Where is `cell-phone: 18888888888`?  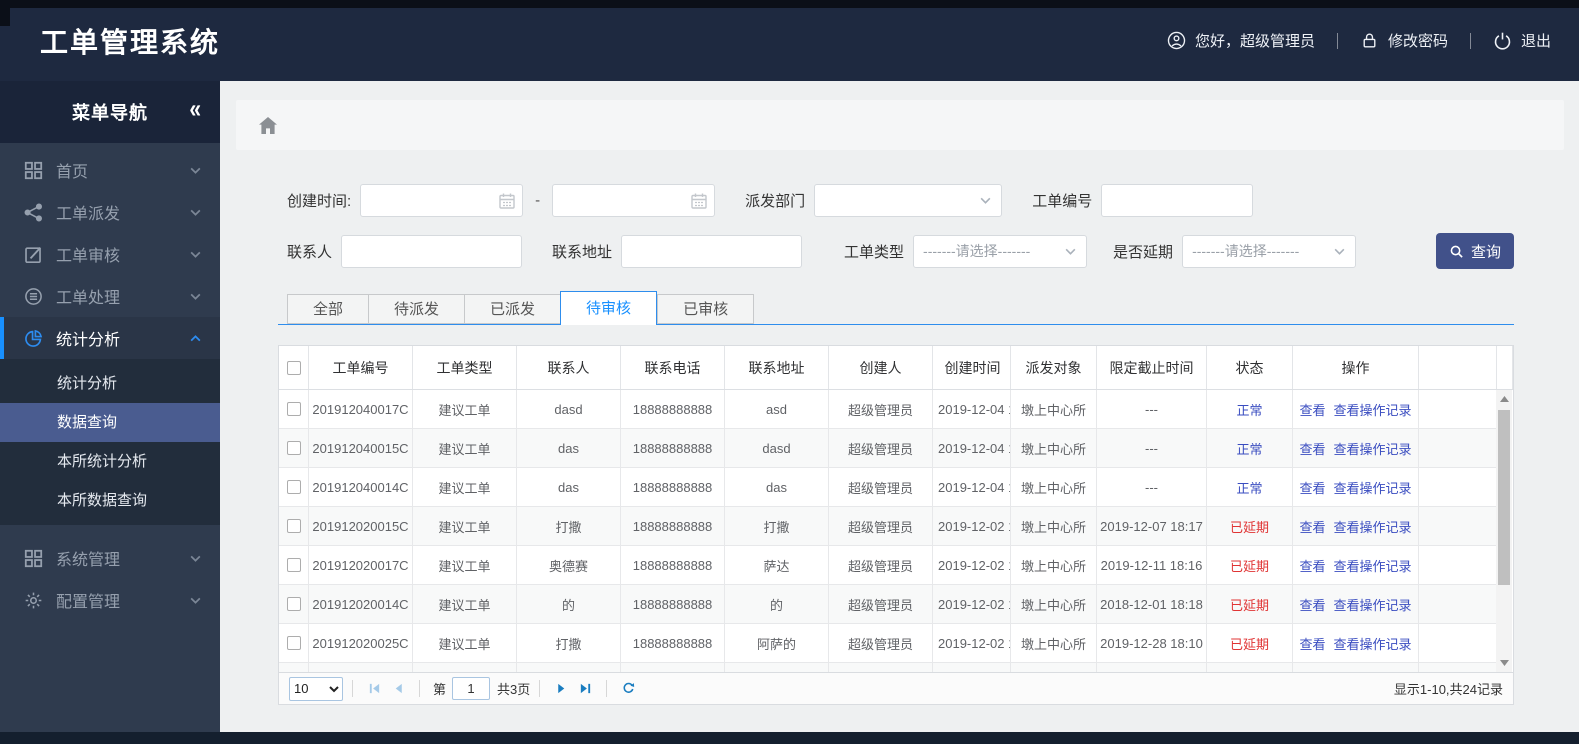 cell-phone: 18888888888 is located at coordinates (673, 448).